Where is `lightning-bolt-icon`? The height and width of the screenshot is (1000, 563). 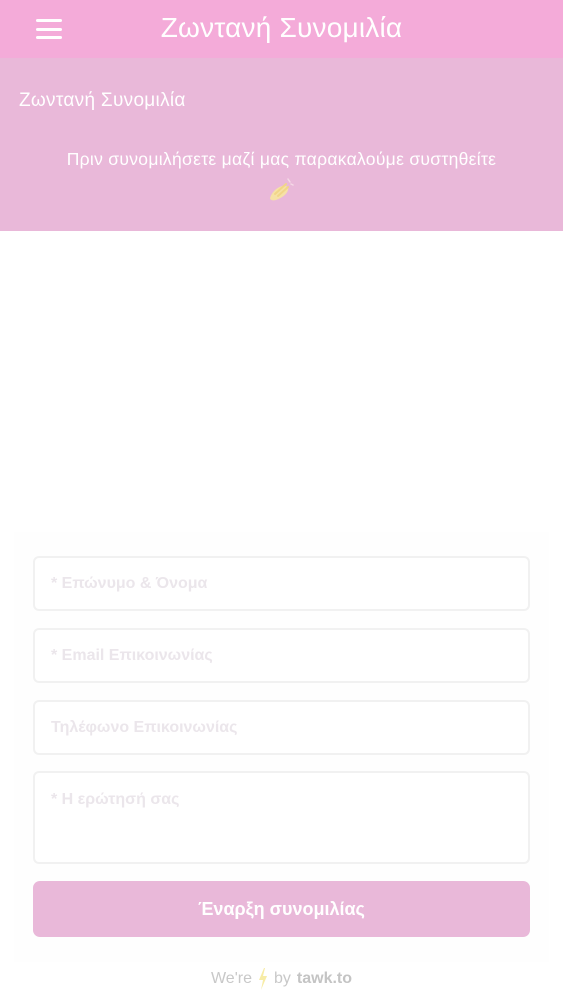
lightning-bolt-icon is located at coordinates (262, 979).